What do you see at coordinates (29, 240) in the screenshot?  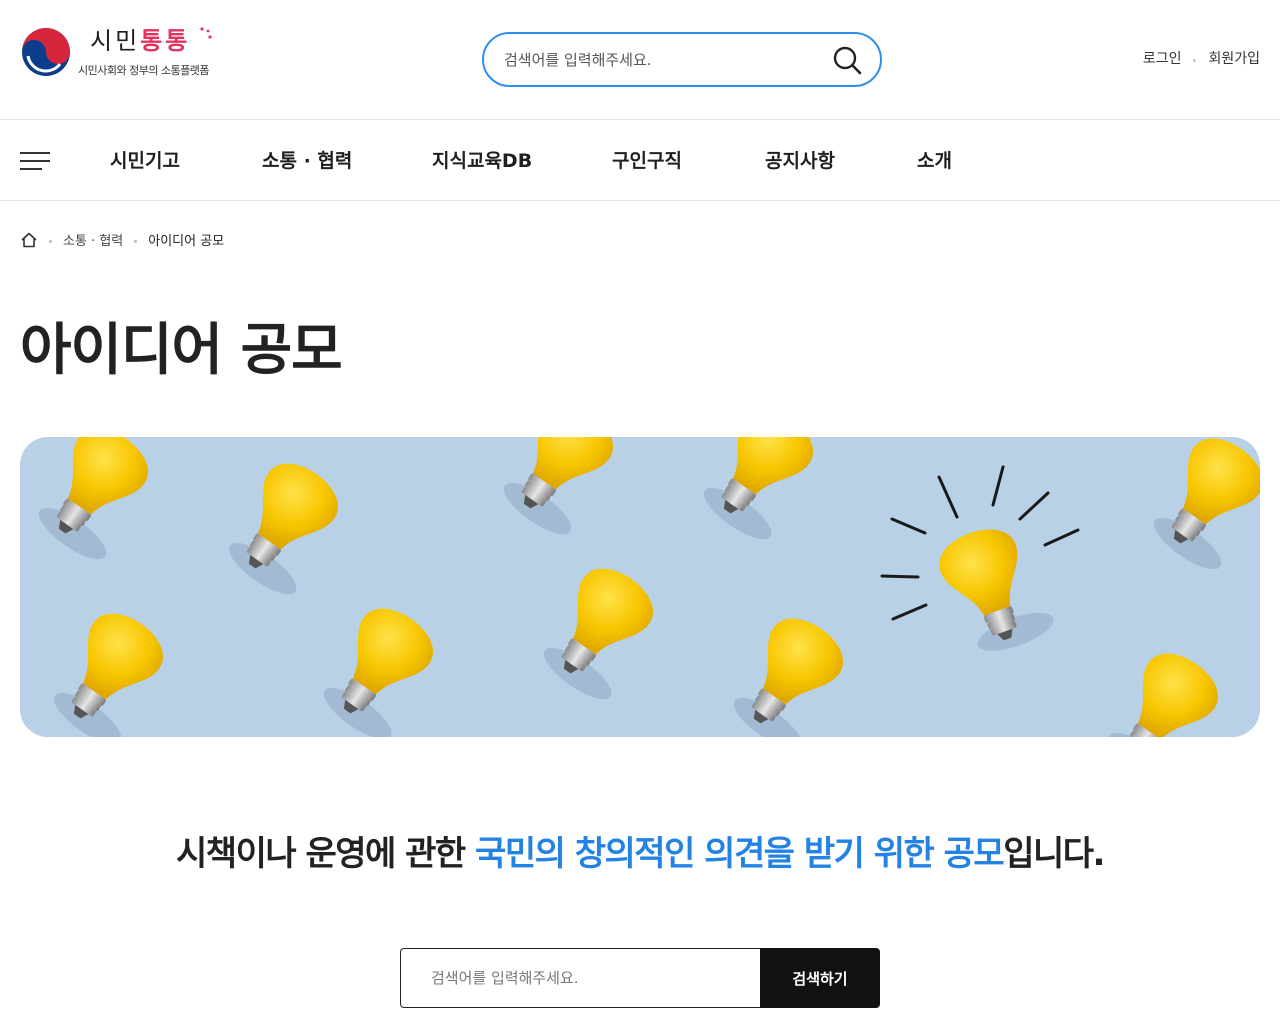 I see `home-icon` at bounding box center [29, 240].